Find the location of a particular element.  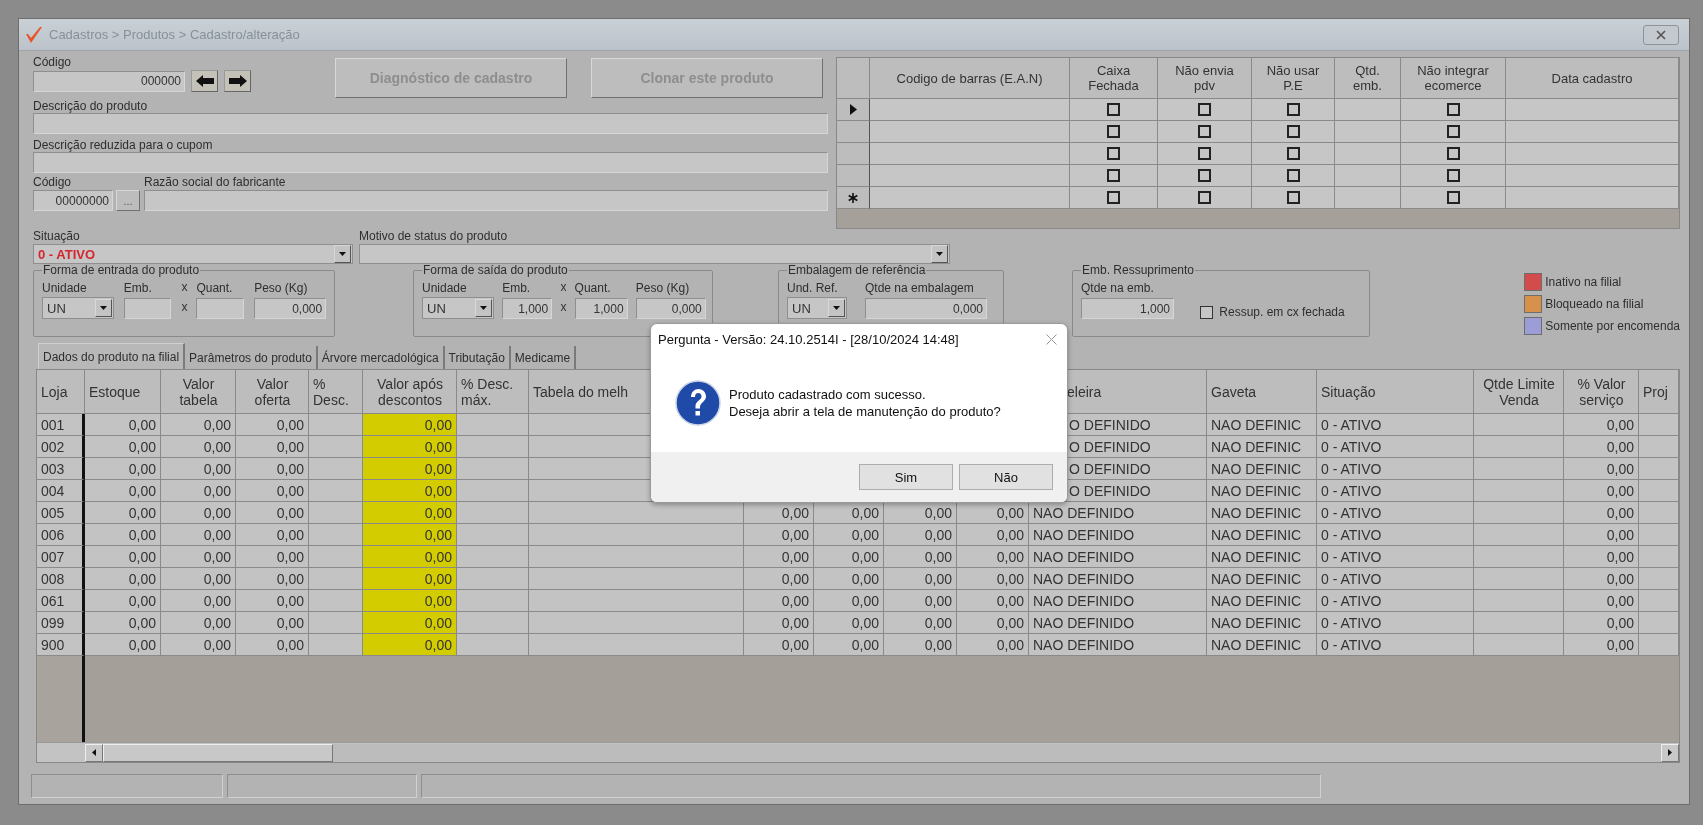

column-header: Valor tabela is located at coordinates (198, 392).